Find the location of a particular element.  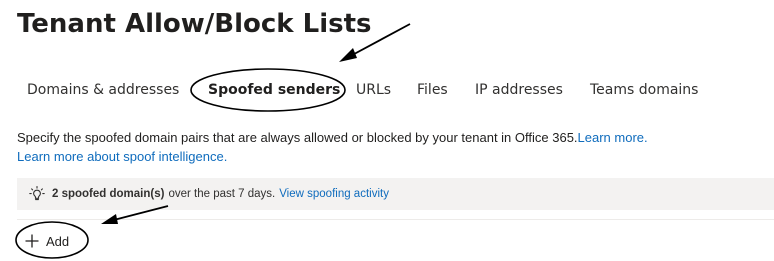

add-button: Add is located at coordinates (46, 241).